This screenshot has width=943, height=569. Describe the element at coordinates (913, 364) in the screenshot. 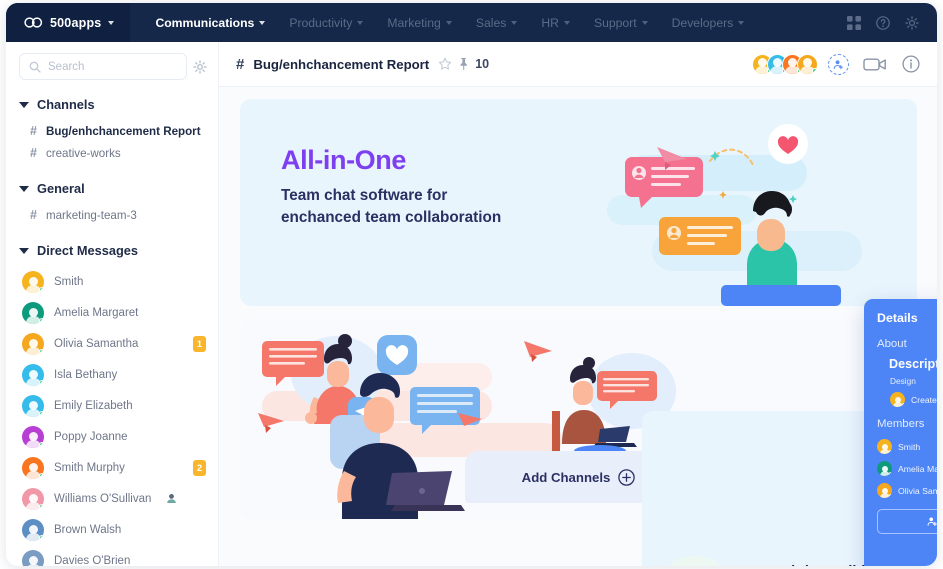

I see `description-label: Description` at that location.